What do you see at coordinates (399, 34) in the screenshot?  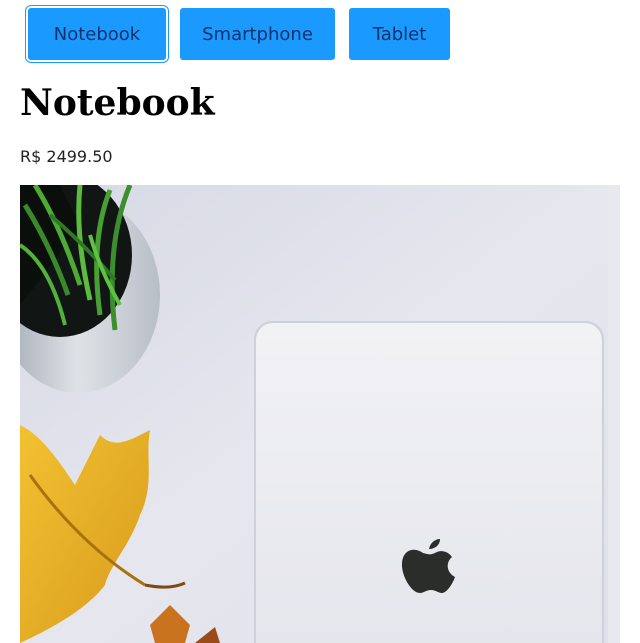 I see `tab-tablet: Tablet` at bounding box center [399, 34].